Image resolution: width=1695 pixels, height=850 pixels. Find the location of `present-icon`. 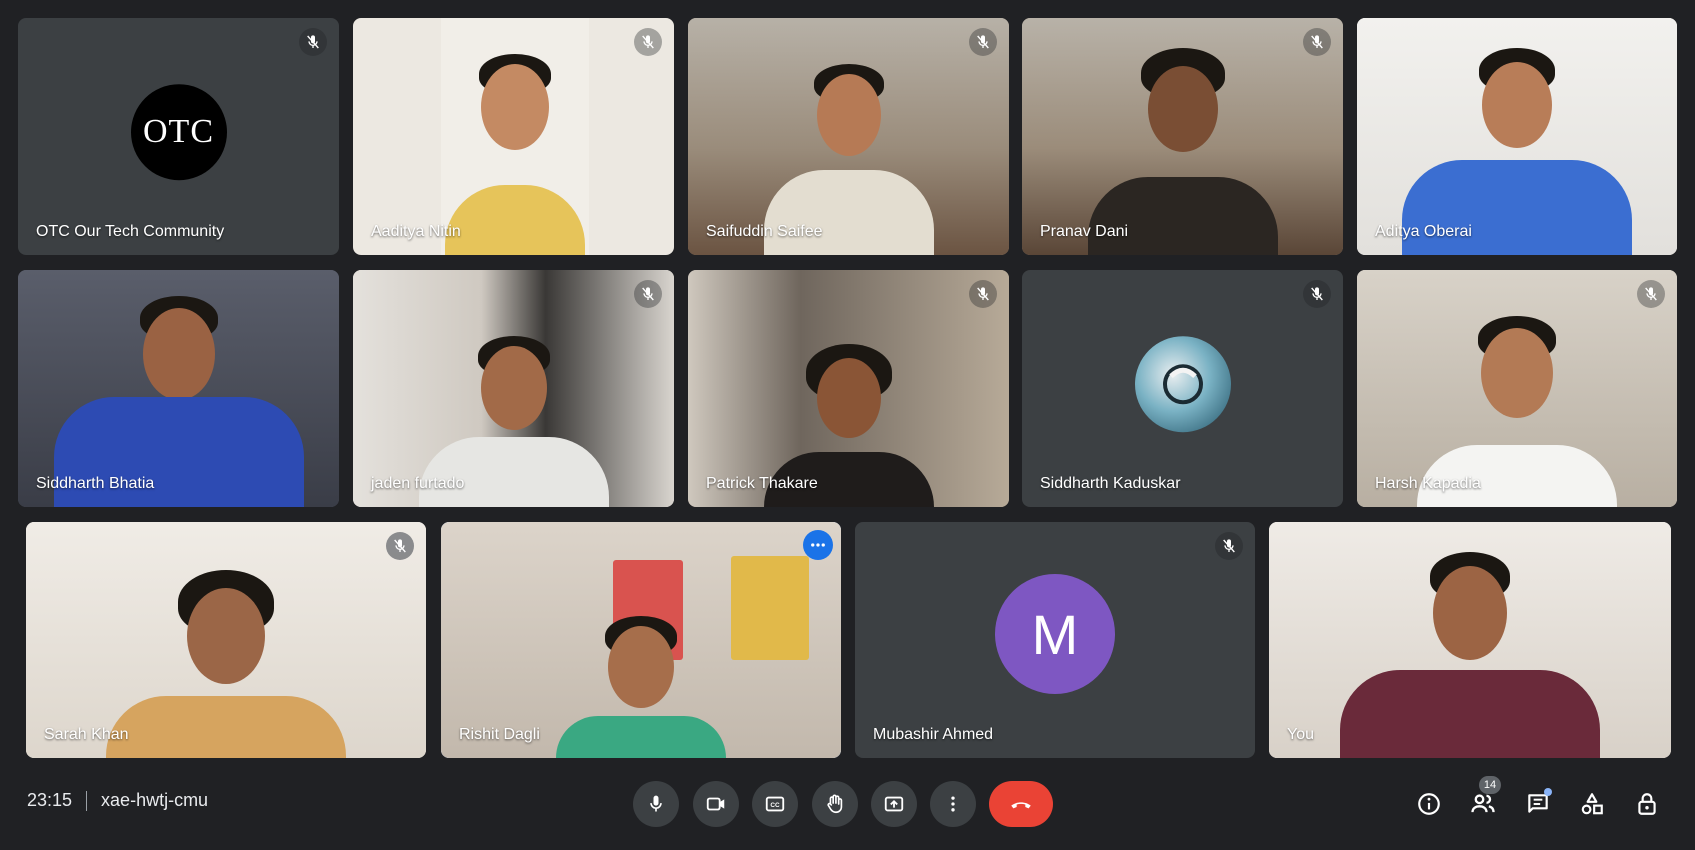

present-icon is located at coordinates (894, 804).